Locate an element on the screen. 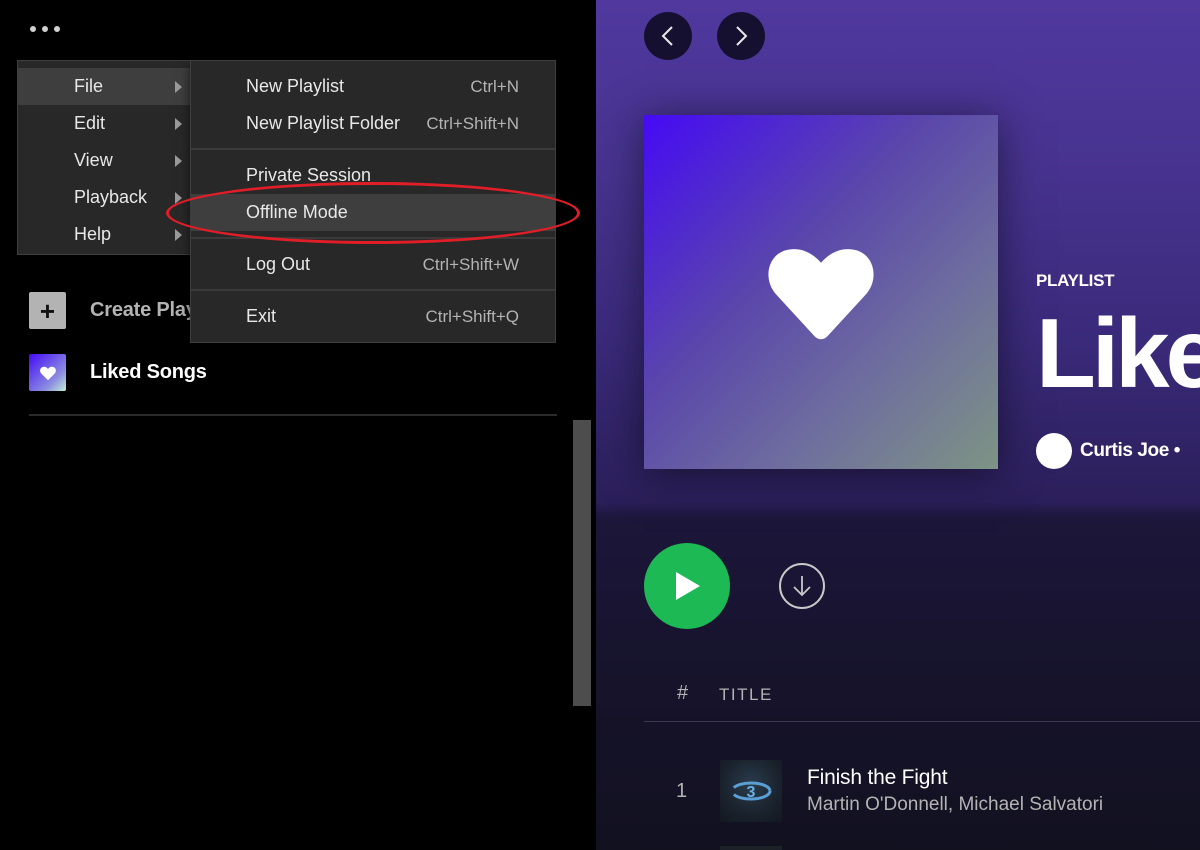 The width and height of the screenshot is (1200, 850). menu-item-help: Help is located at coordinates (104, 234).